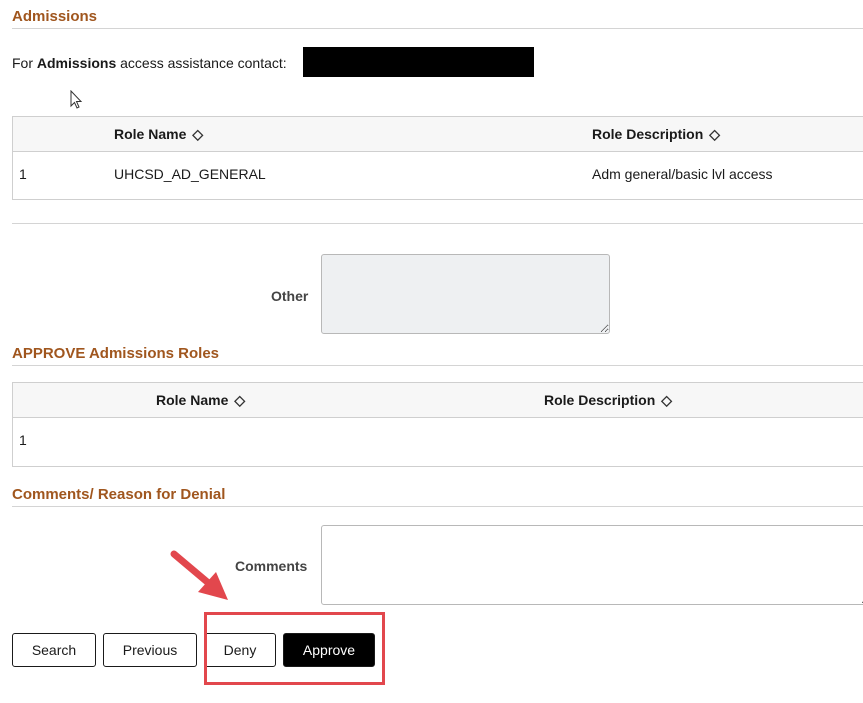 The height and width of the screenshot is (703, 863). What do you see at coordinates (115, 353) in the screenshot?
I see `approve-section-title: APPROVE Admissions Roles` at bounding box center [115, 353].